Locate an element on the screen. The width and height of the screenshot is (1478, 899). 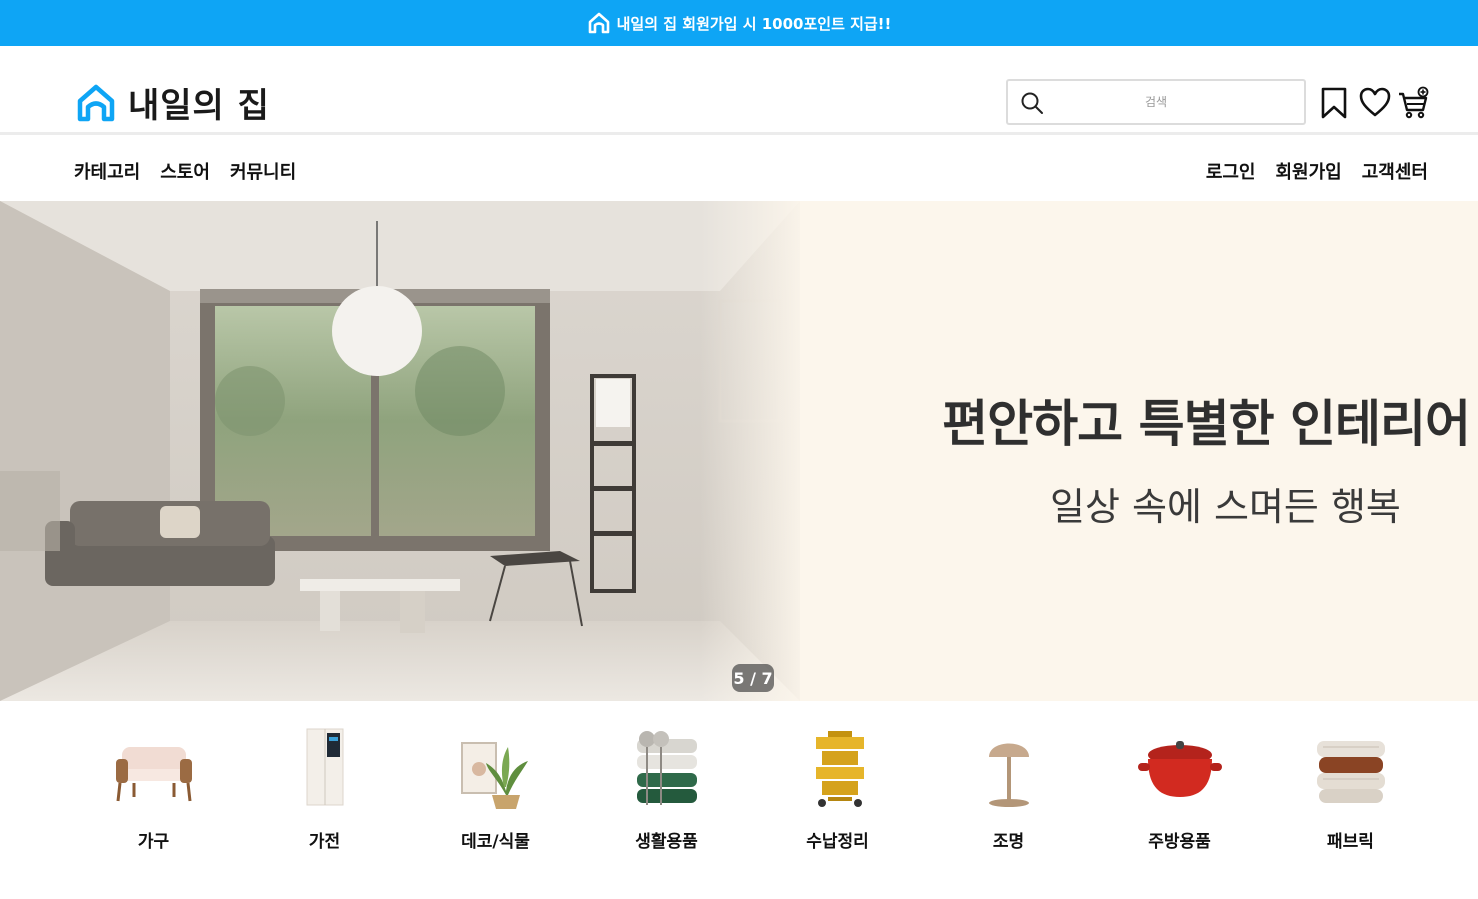
category-item-appliance: 가전 is located at coordinates (324, 792).